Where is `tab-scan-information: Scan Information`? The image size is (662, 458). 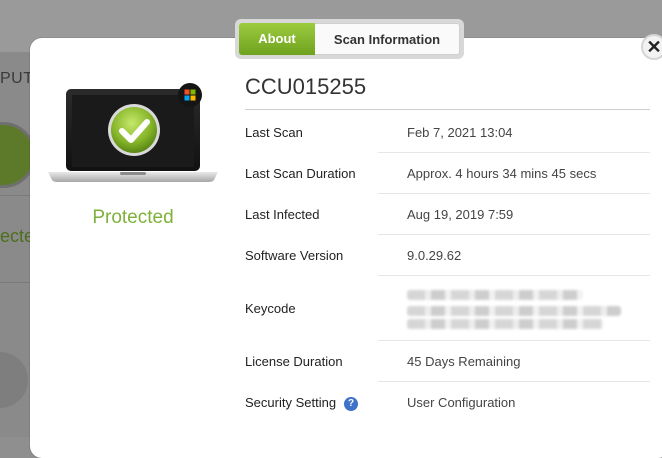
tab-scan-information: Scan Information is located at coordinates (387, 39).